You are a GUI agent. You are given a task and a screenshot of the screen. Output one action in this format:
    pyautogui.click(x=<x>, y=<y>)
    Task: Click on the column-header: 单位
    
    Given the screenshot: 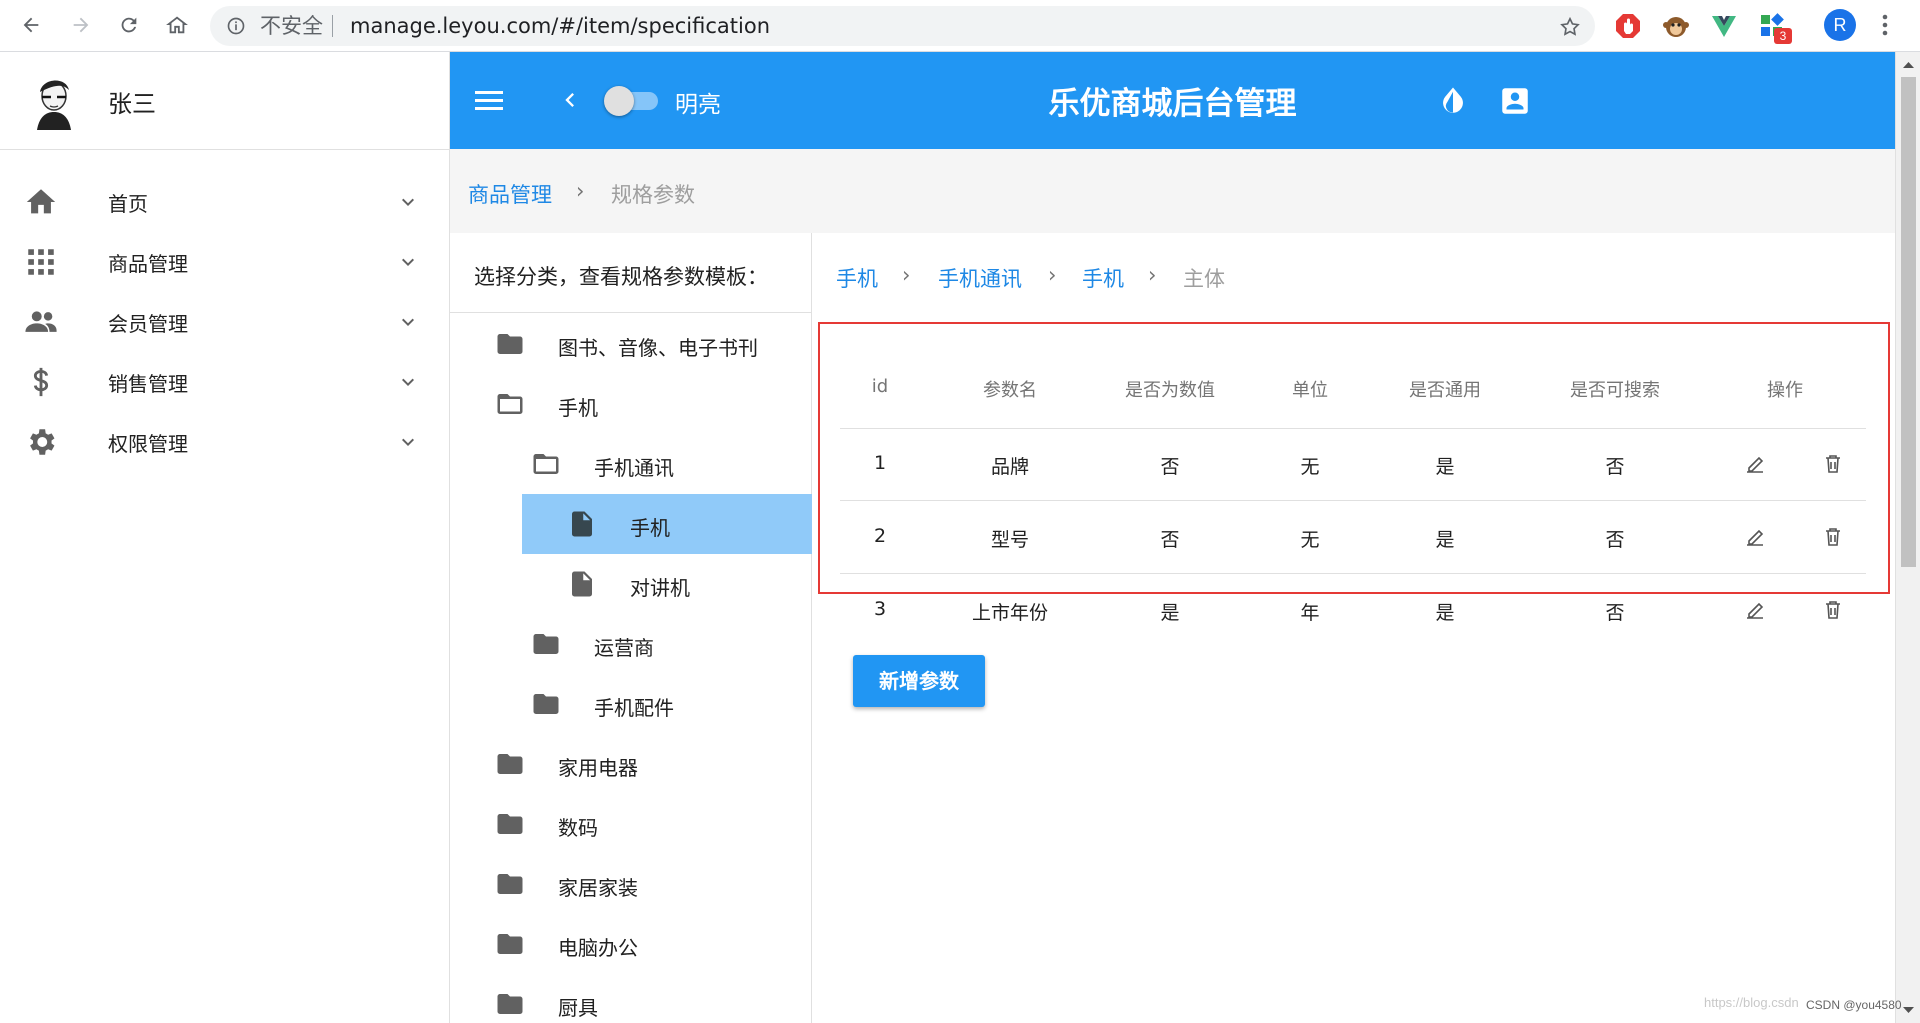 What is the action you would take?
    pyautogui.click(x=1310, y=389)
    